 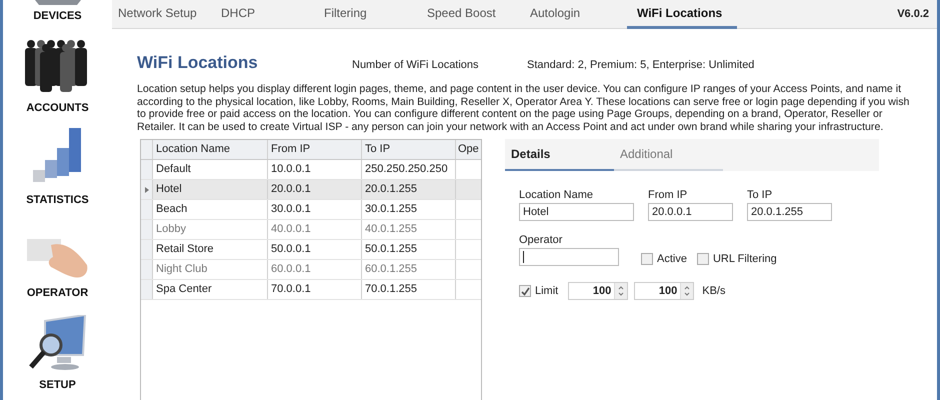 I want to click on limit-value: Standard: 2, Premium: 5, Enterprise: Unlimited, so click(x=640, y=65).